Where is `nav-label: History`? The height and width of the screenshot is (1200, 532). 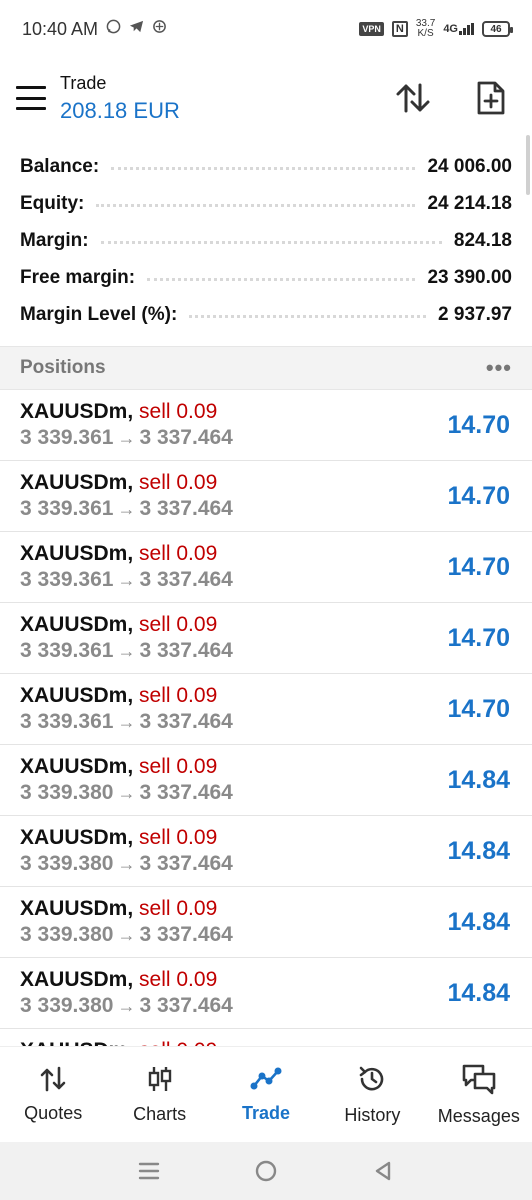 nav-label: History is located at coordinates (372, 1114).